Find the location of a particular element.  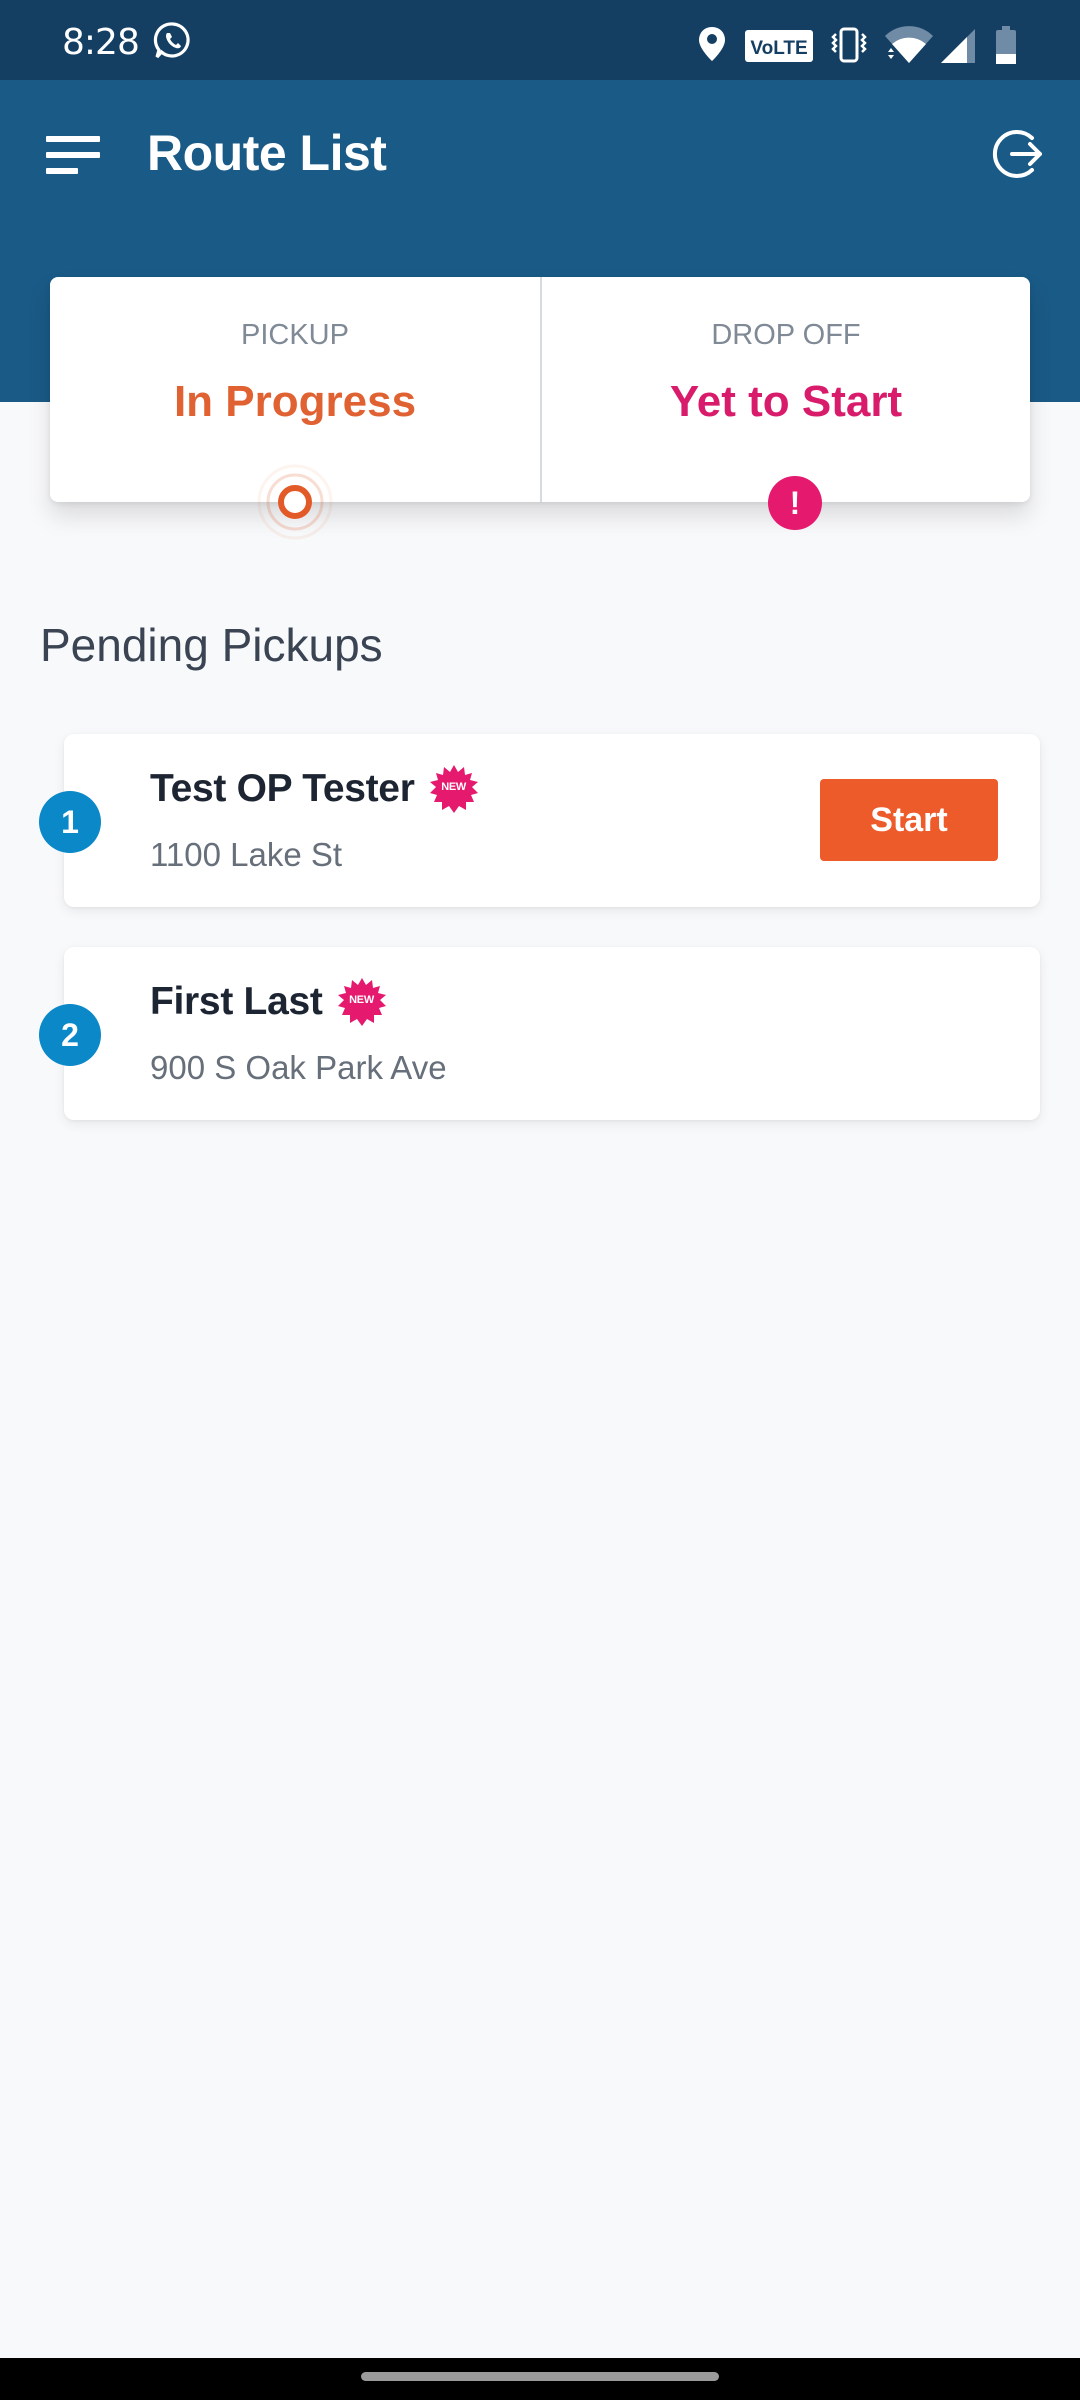

stop-name: First Last NEW is located at coordinates (268, 1002).